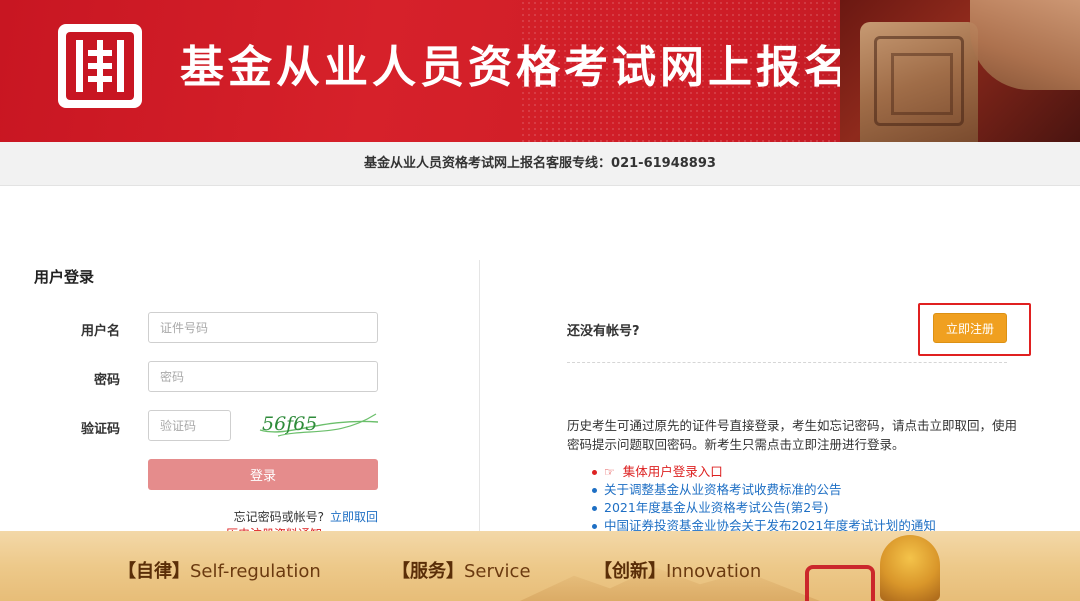 The width and height of the screenshot is (1080, 601). Describe the element at coordinates (189, 425) in the screenshot. I see `captcha-input` at that location.